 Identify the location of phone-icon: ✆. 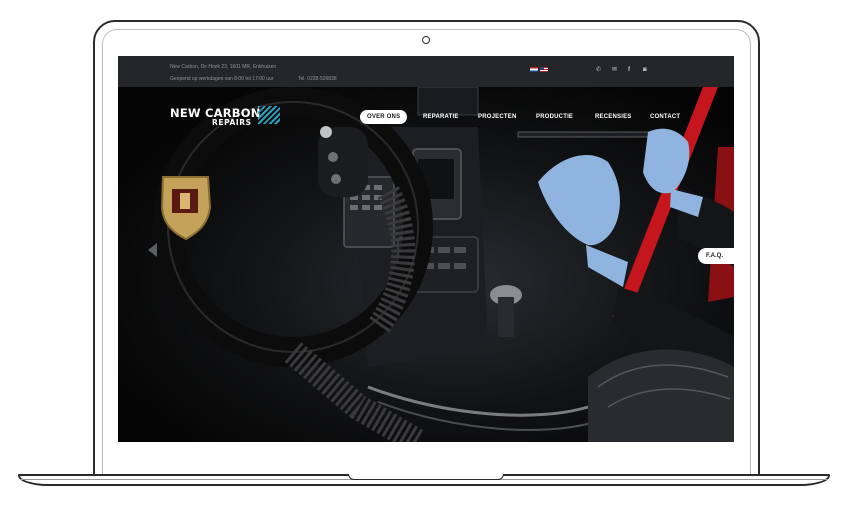
(598, 70).